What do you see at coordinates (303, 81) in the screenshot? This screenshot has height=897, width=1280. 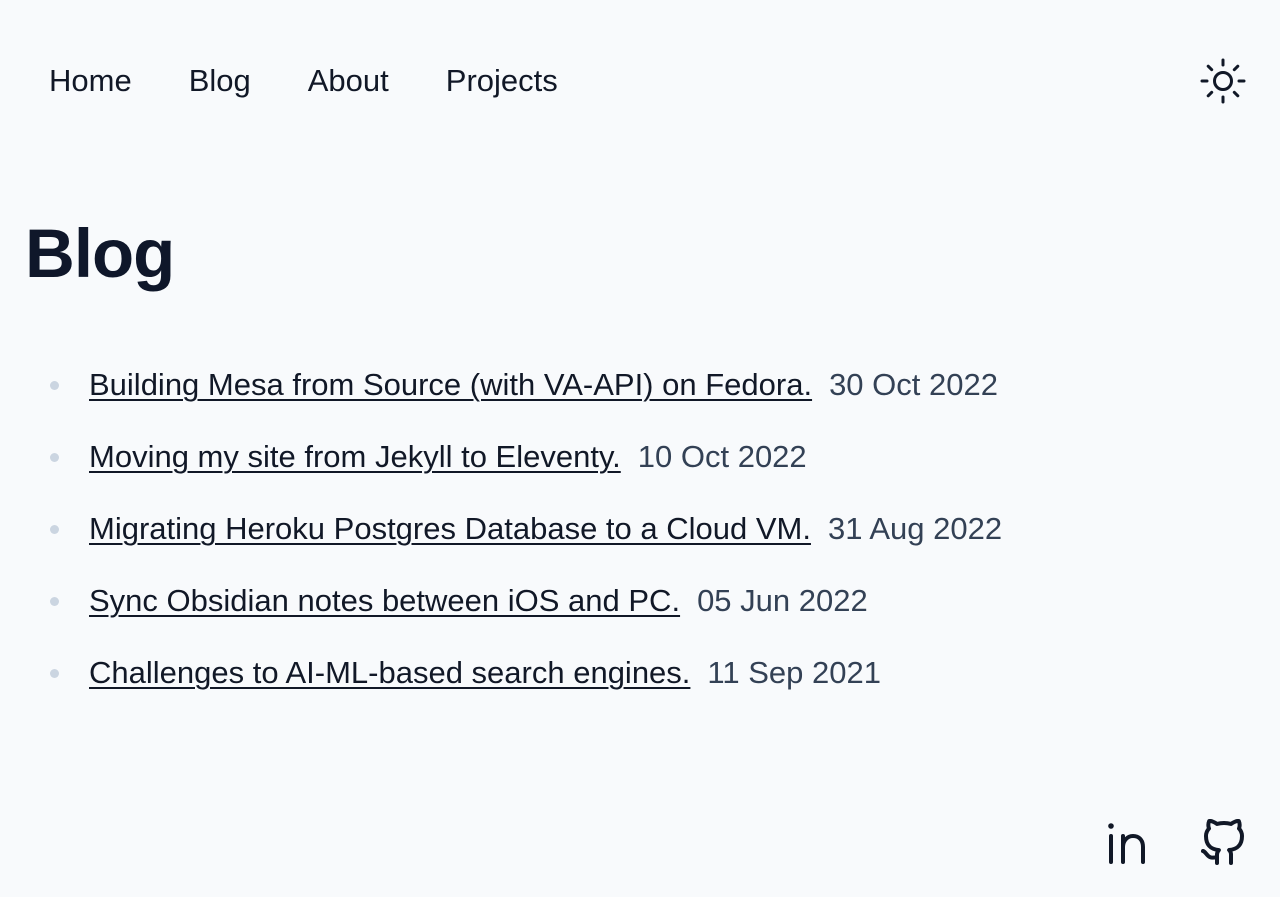 I see `main-nav: Home Blog About Projects` at bounding box center [303, 81].